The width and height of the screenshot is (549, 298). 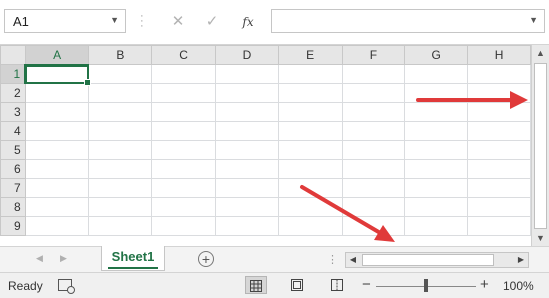 What do you see at coordinates (13, 74) in the screenshot?
I see `row-header: 1` at bounding box center [13, 74].